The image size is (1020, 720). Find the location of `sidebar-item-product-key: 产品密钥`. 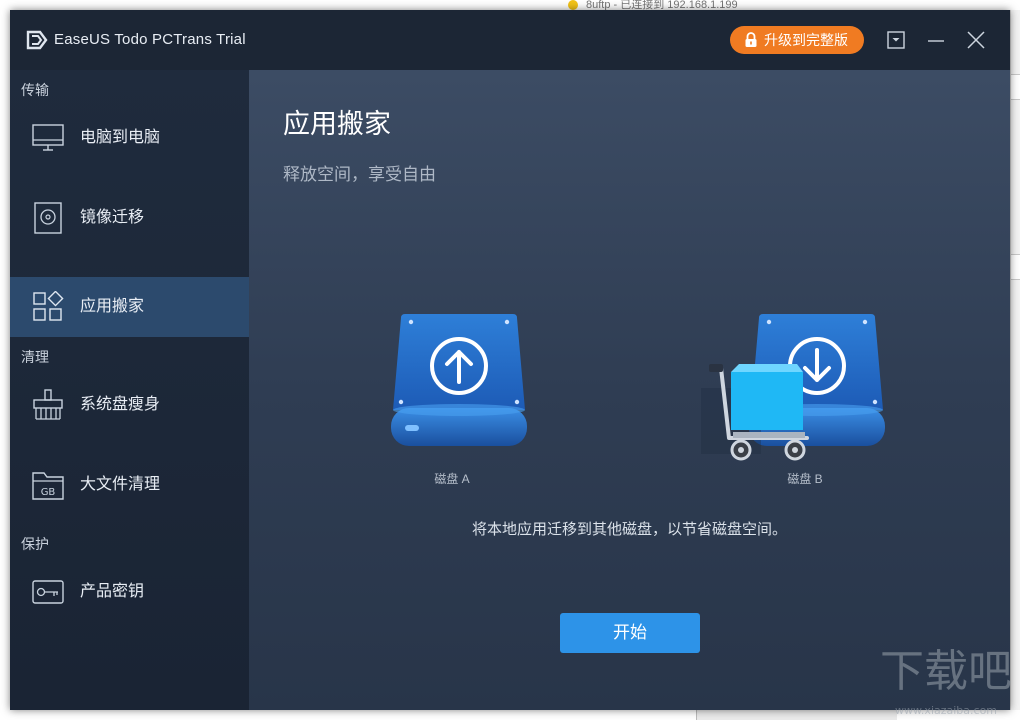

sidebar-item-product-key: 产品密钥 is located at coordinates (129, 592).